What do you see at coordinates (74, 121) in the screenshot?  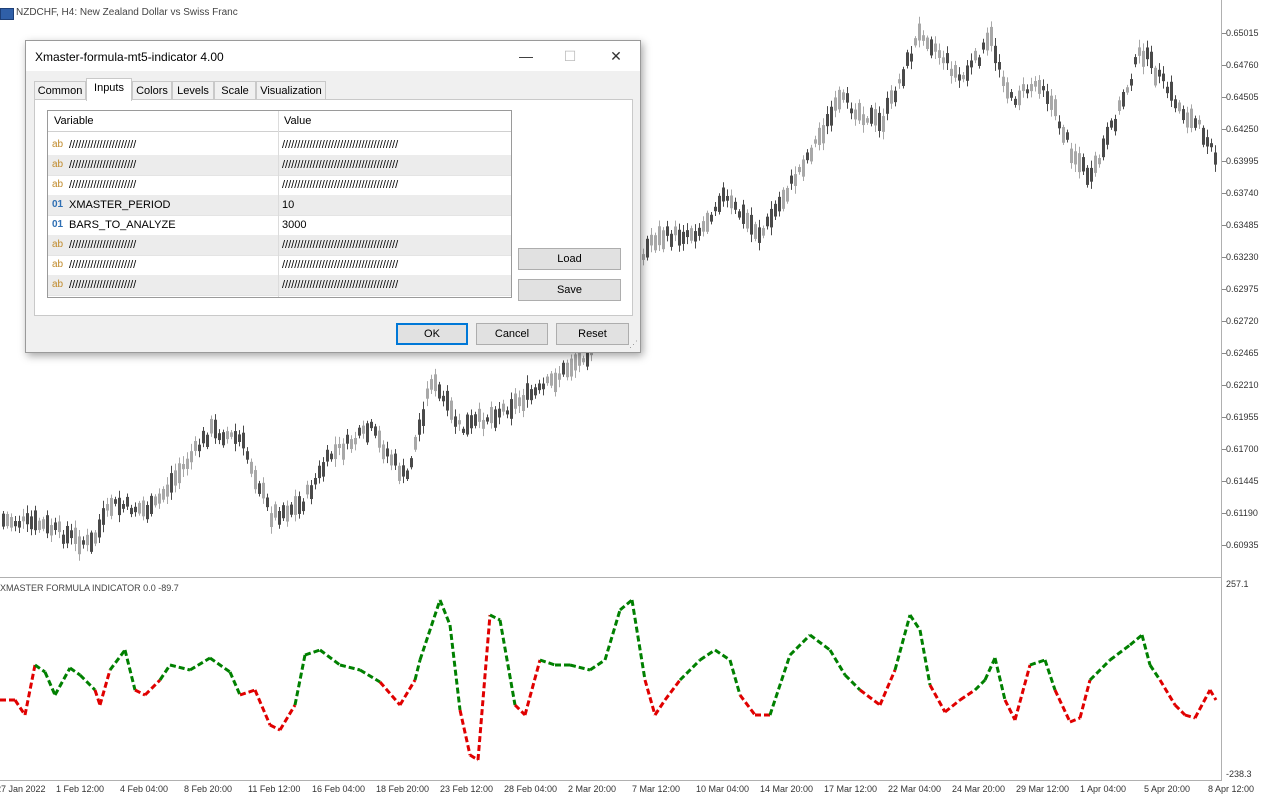 I see `variable-column-header: Variable` at bounding box center [74, 121].